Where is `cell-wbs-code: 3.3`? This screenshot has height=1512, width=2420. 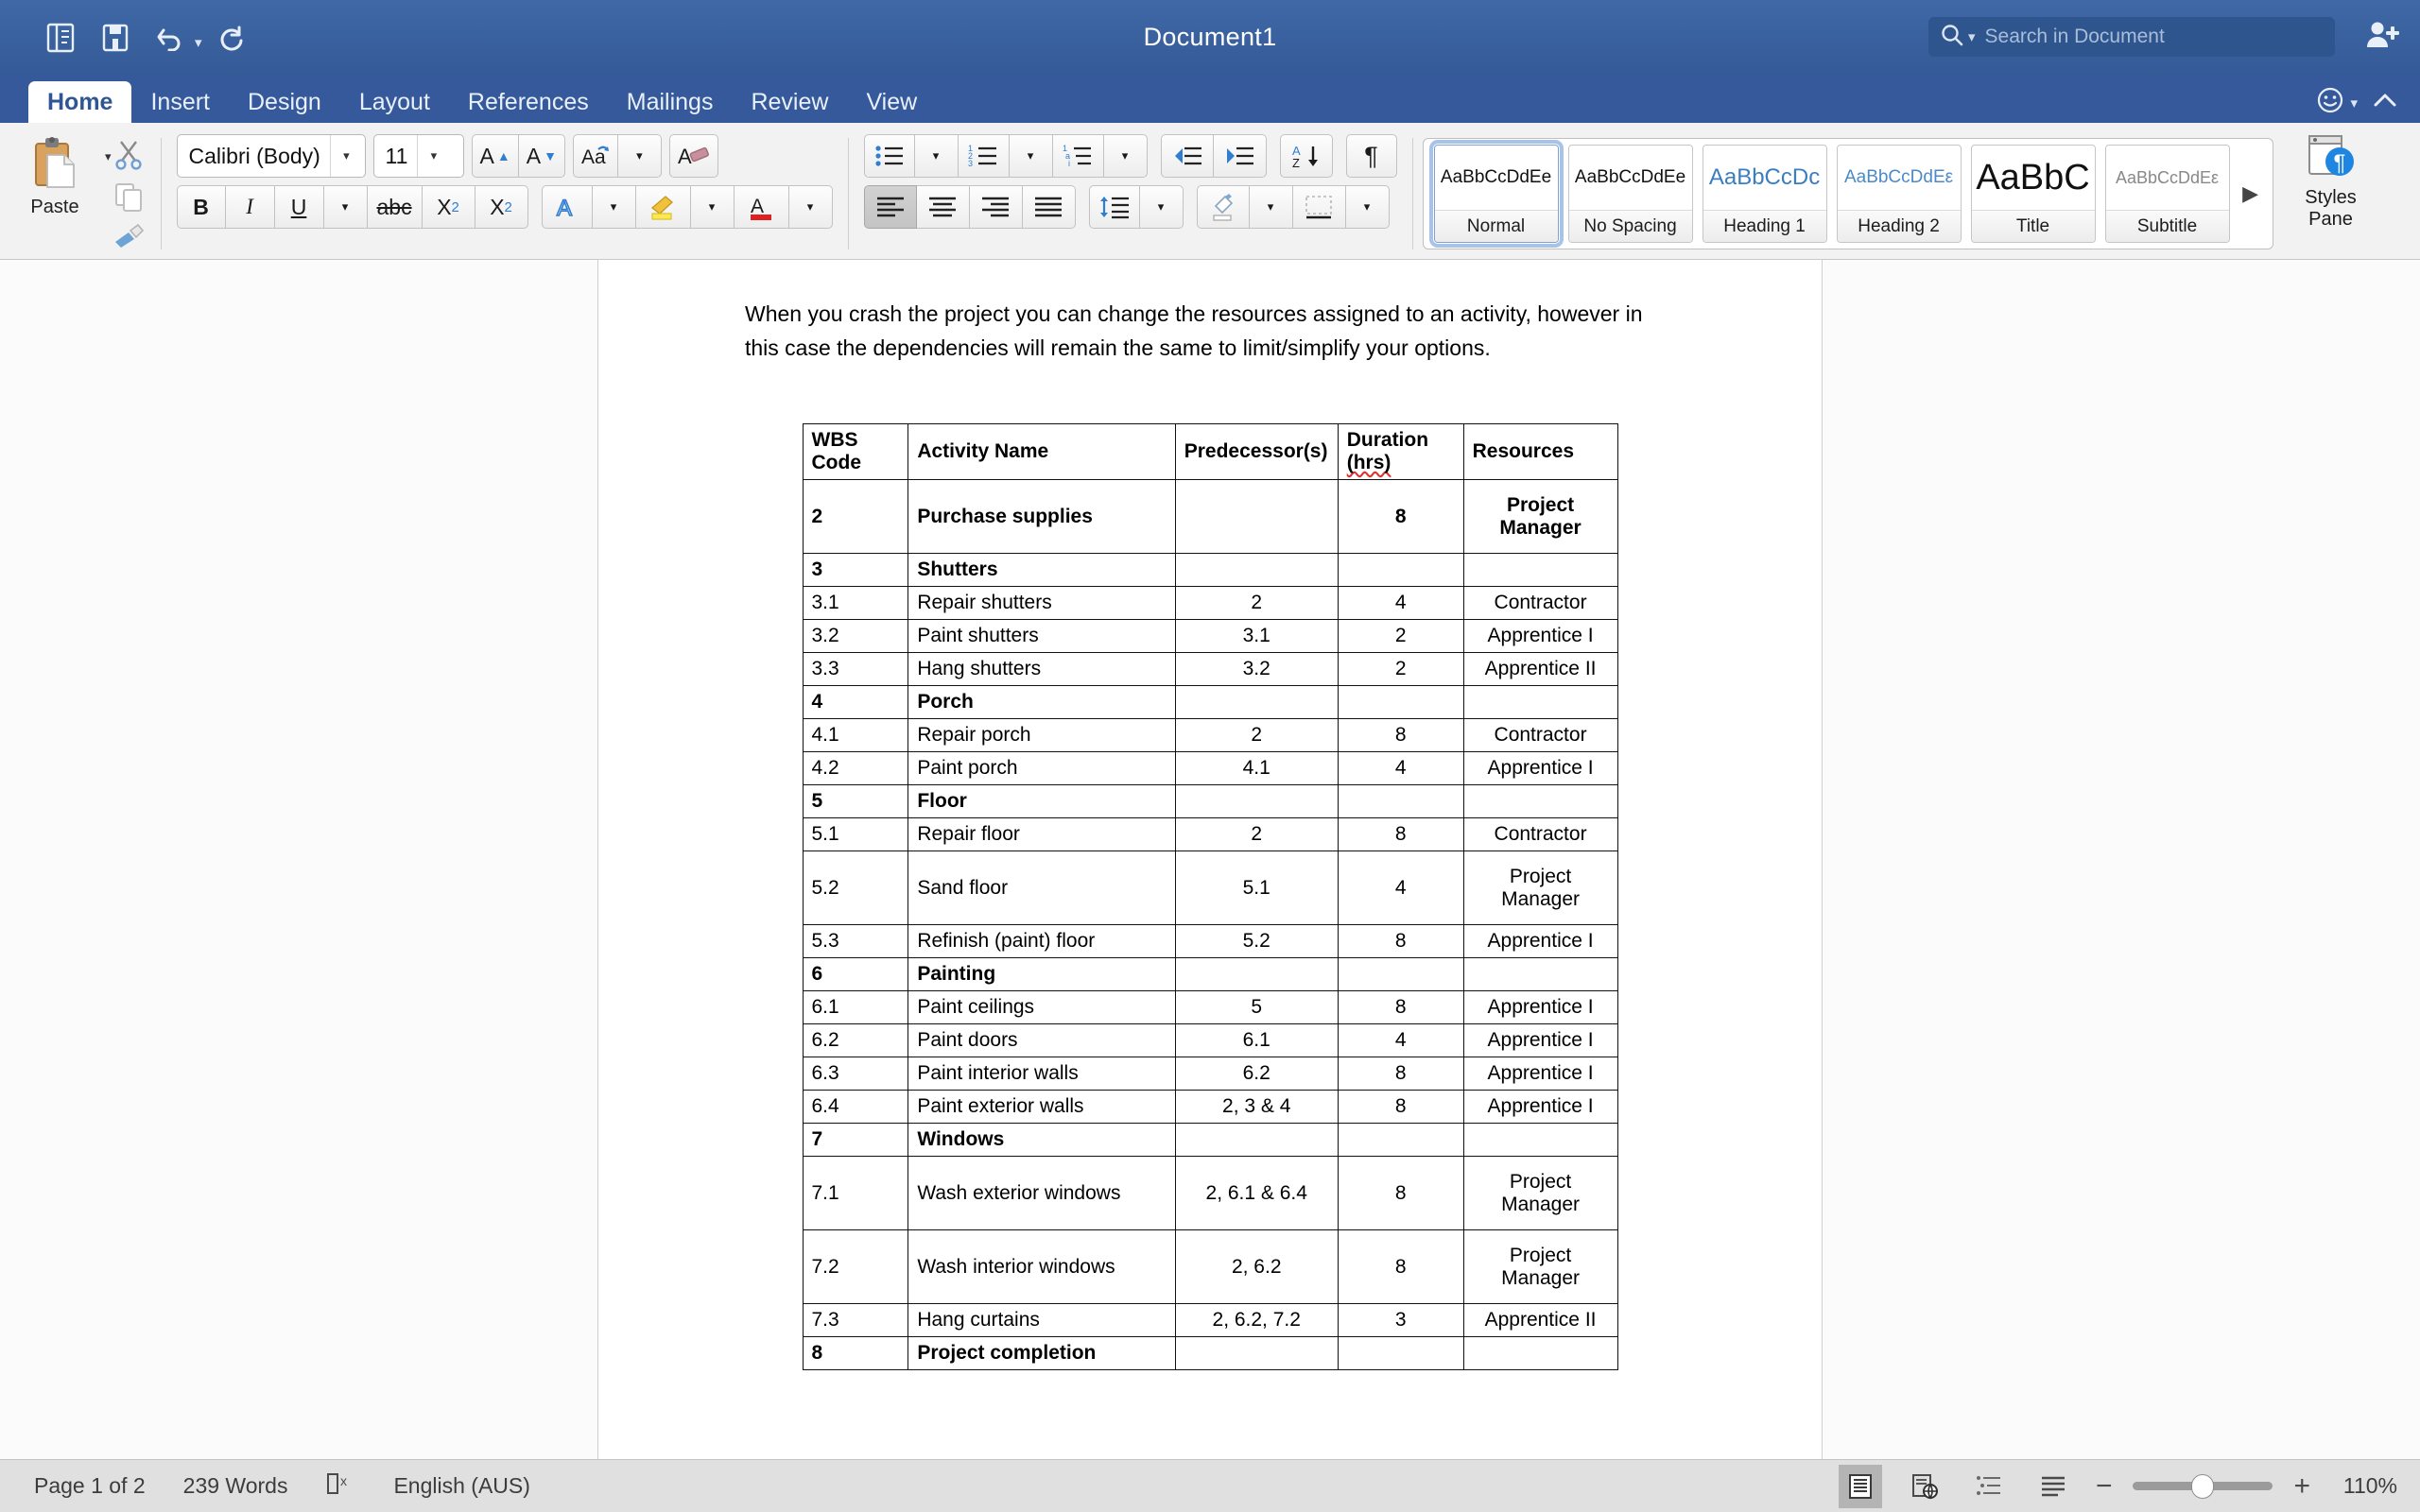
cell-wbs-code: 3.3 is located at coordinates (856, 669).